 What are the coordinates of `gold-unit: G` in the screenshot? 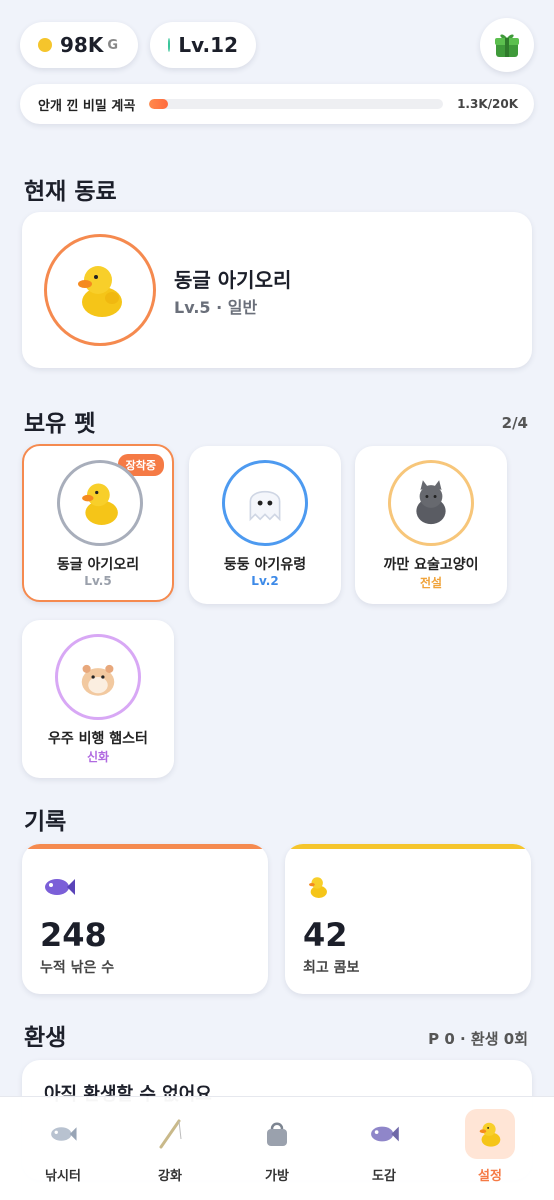 It's located at (113, 45).